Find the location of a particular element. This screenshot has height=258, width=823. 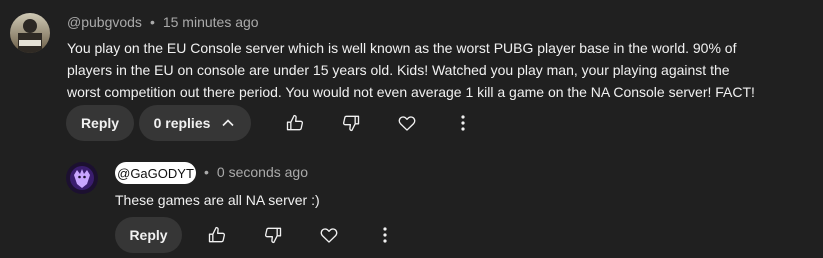

replies-toggle-button: 0 replies is located at coordinates (195, 123).